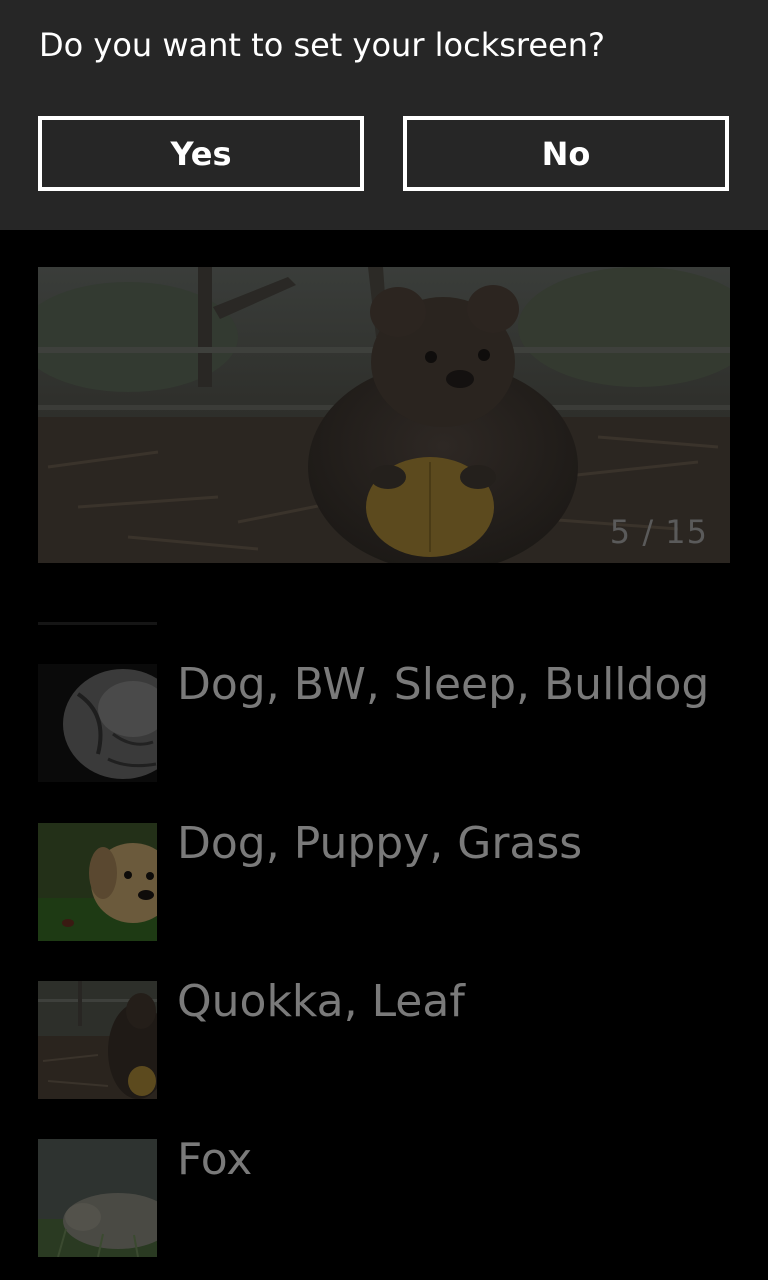 This screenshot has width=768, height=1280. Describe the element at coordinates (97, 882) in the screenshot. I see `puppy-thumbnail` at that location.